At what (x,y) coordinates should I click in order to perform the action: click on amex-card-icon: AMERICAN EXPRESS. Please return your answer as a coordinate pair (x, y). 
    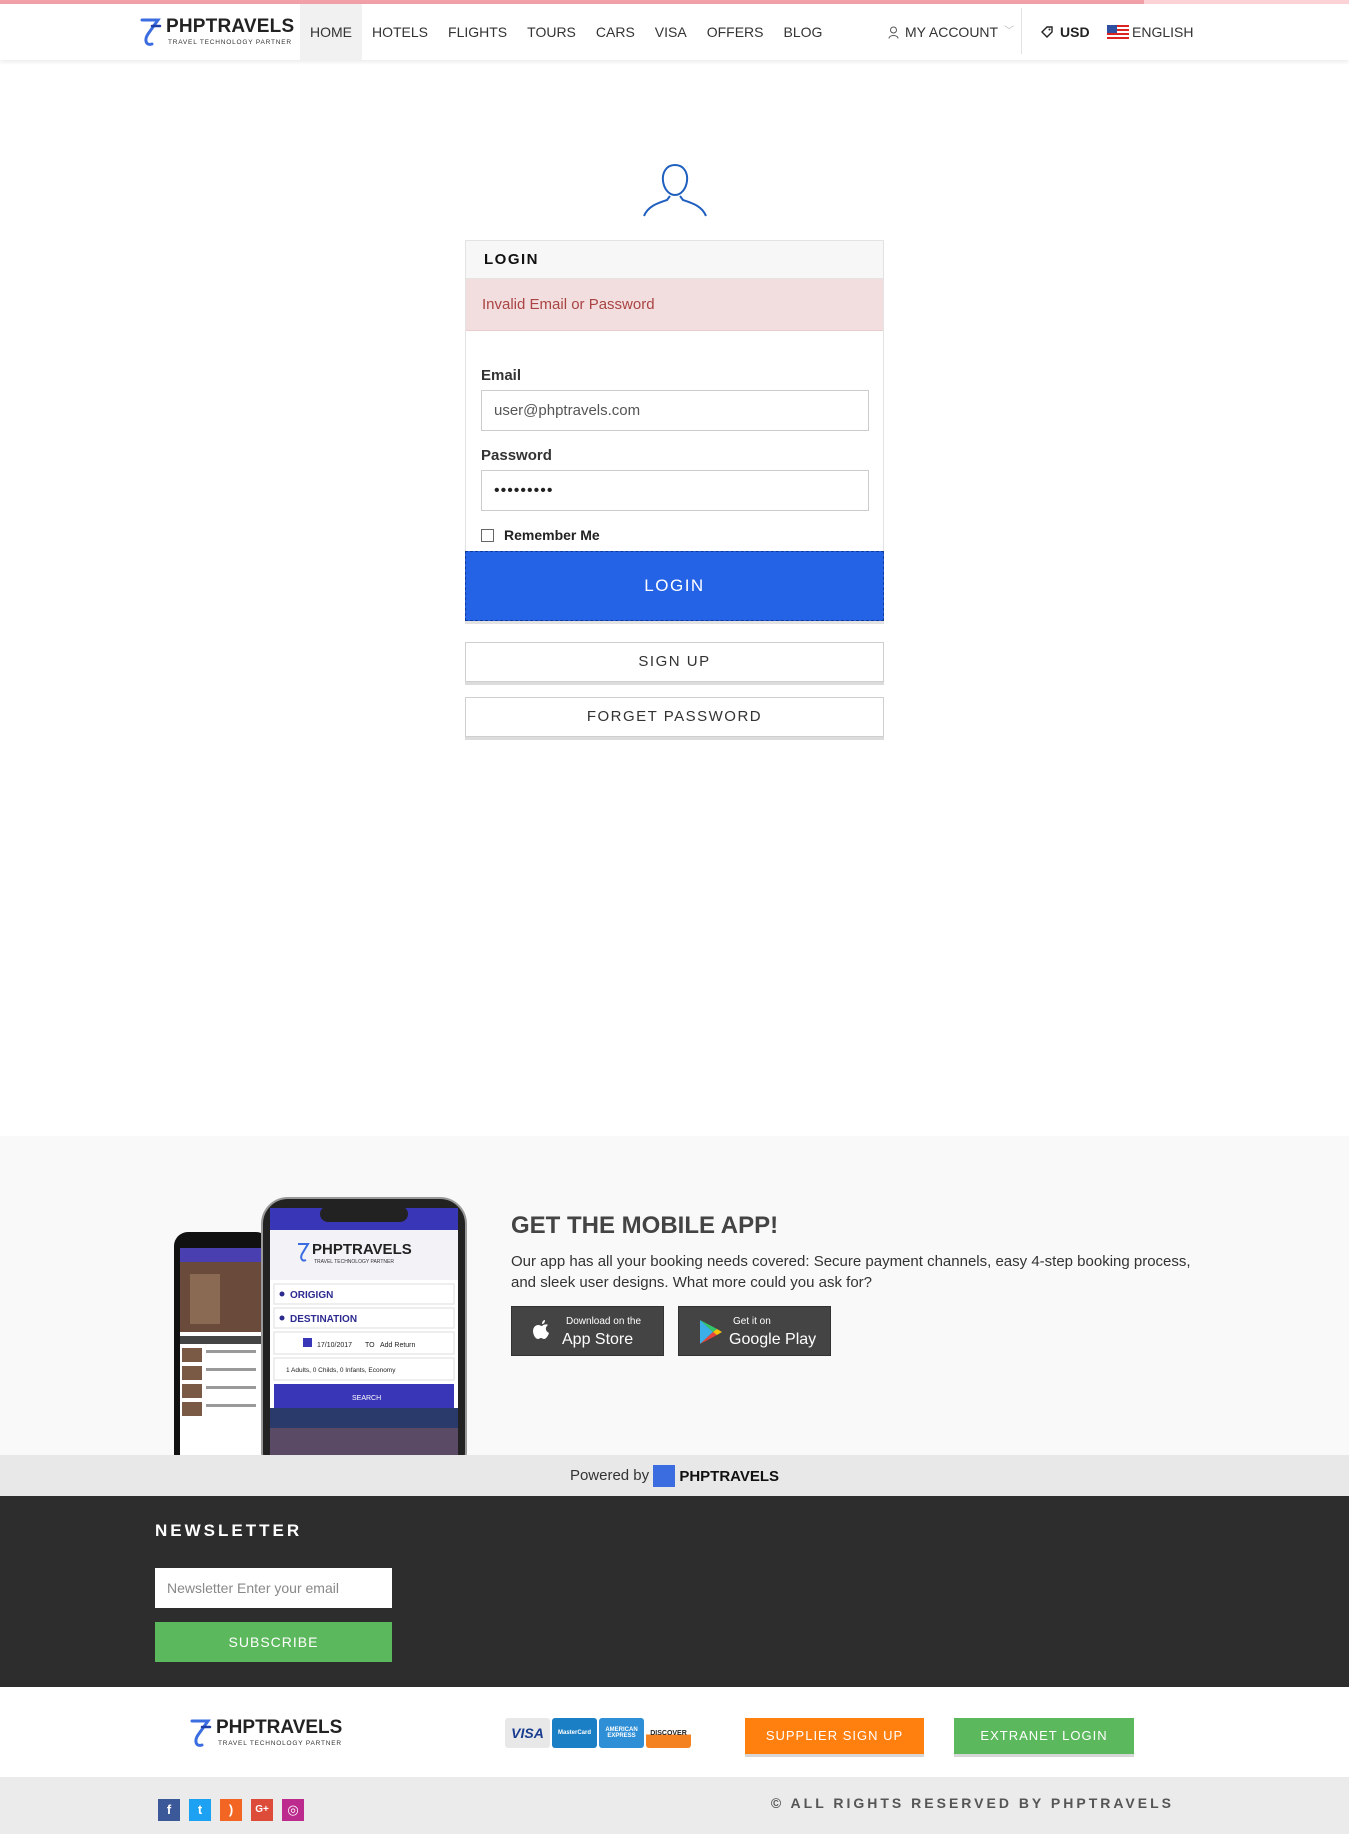
    Looking at the image, I should click on (621, 1733).